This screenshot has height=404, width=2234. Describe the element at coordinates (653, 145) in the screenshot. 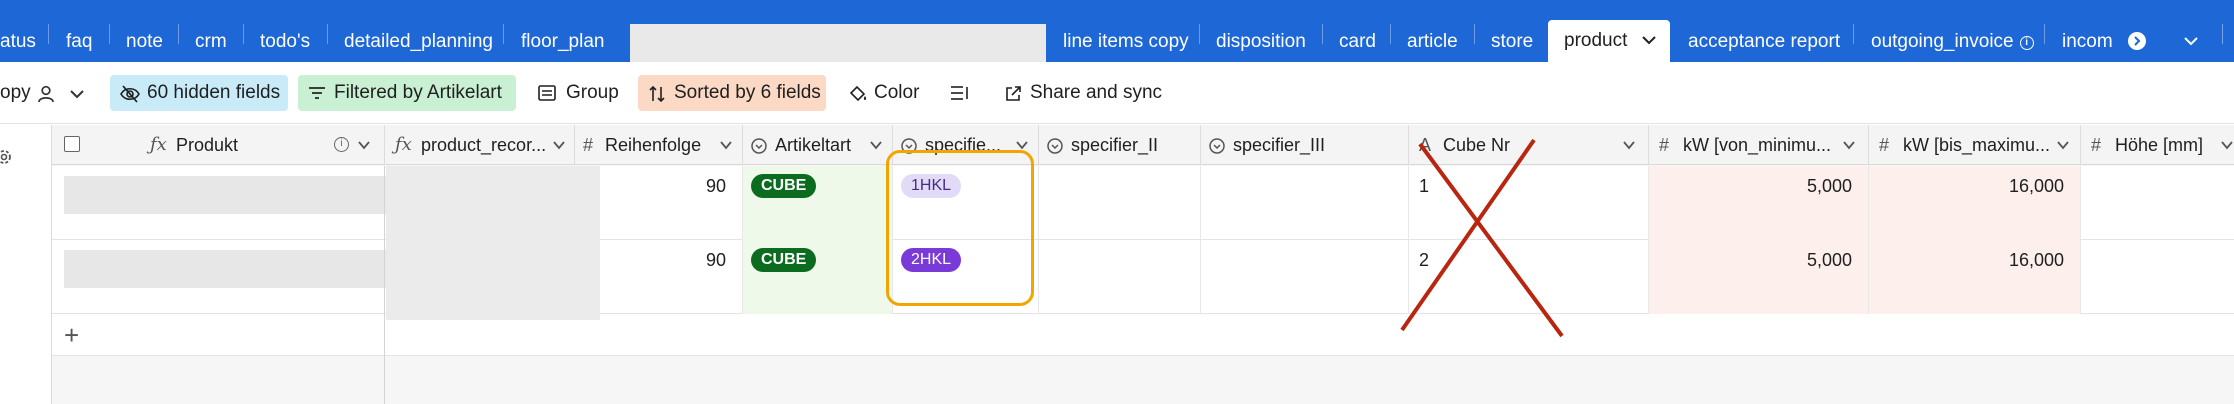

I see `col-header-label: Reihenfolge` at that location.